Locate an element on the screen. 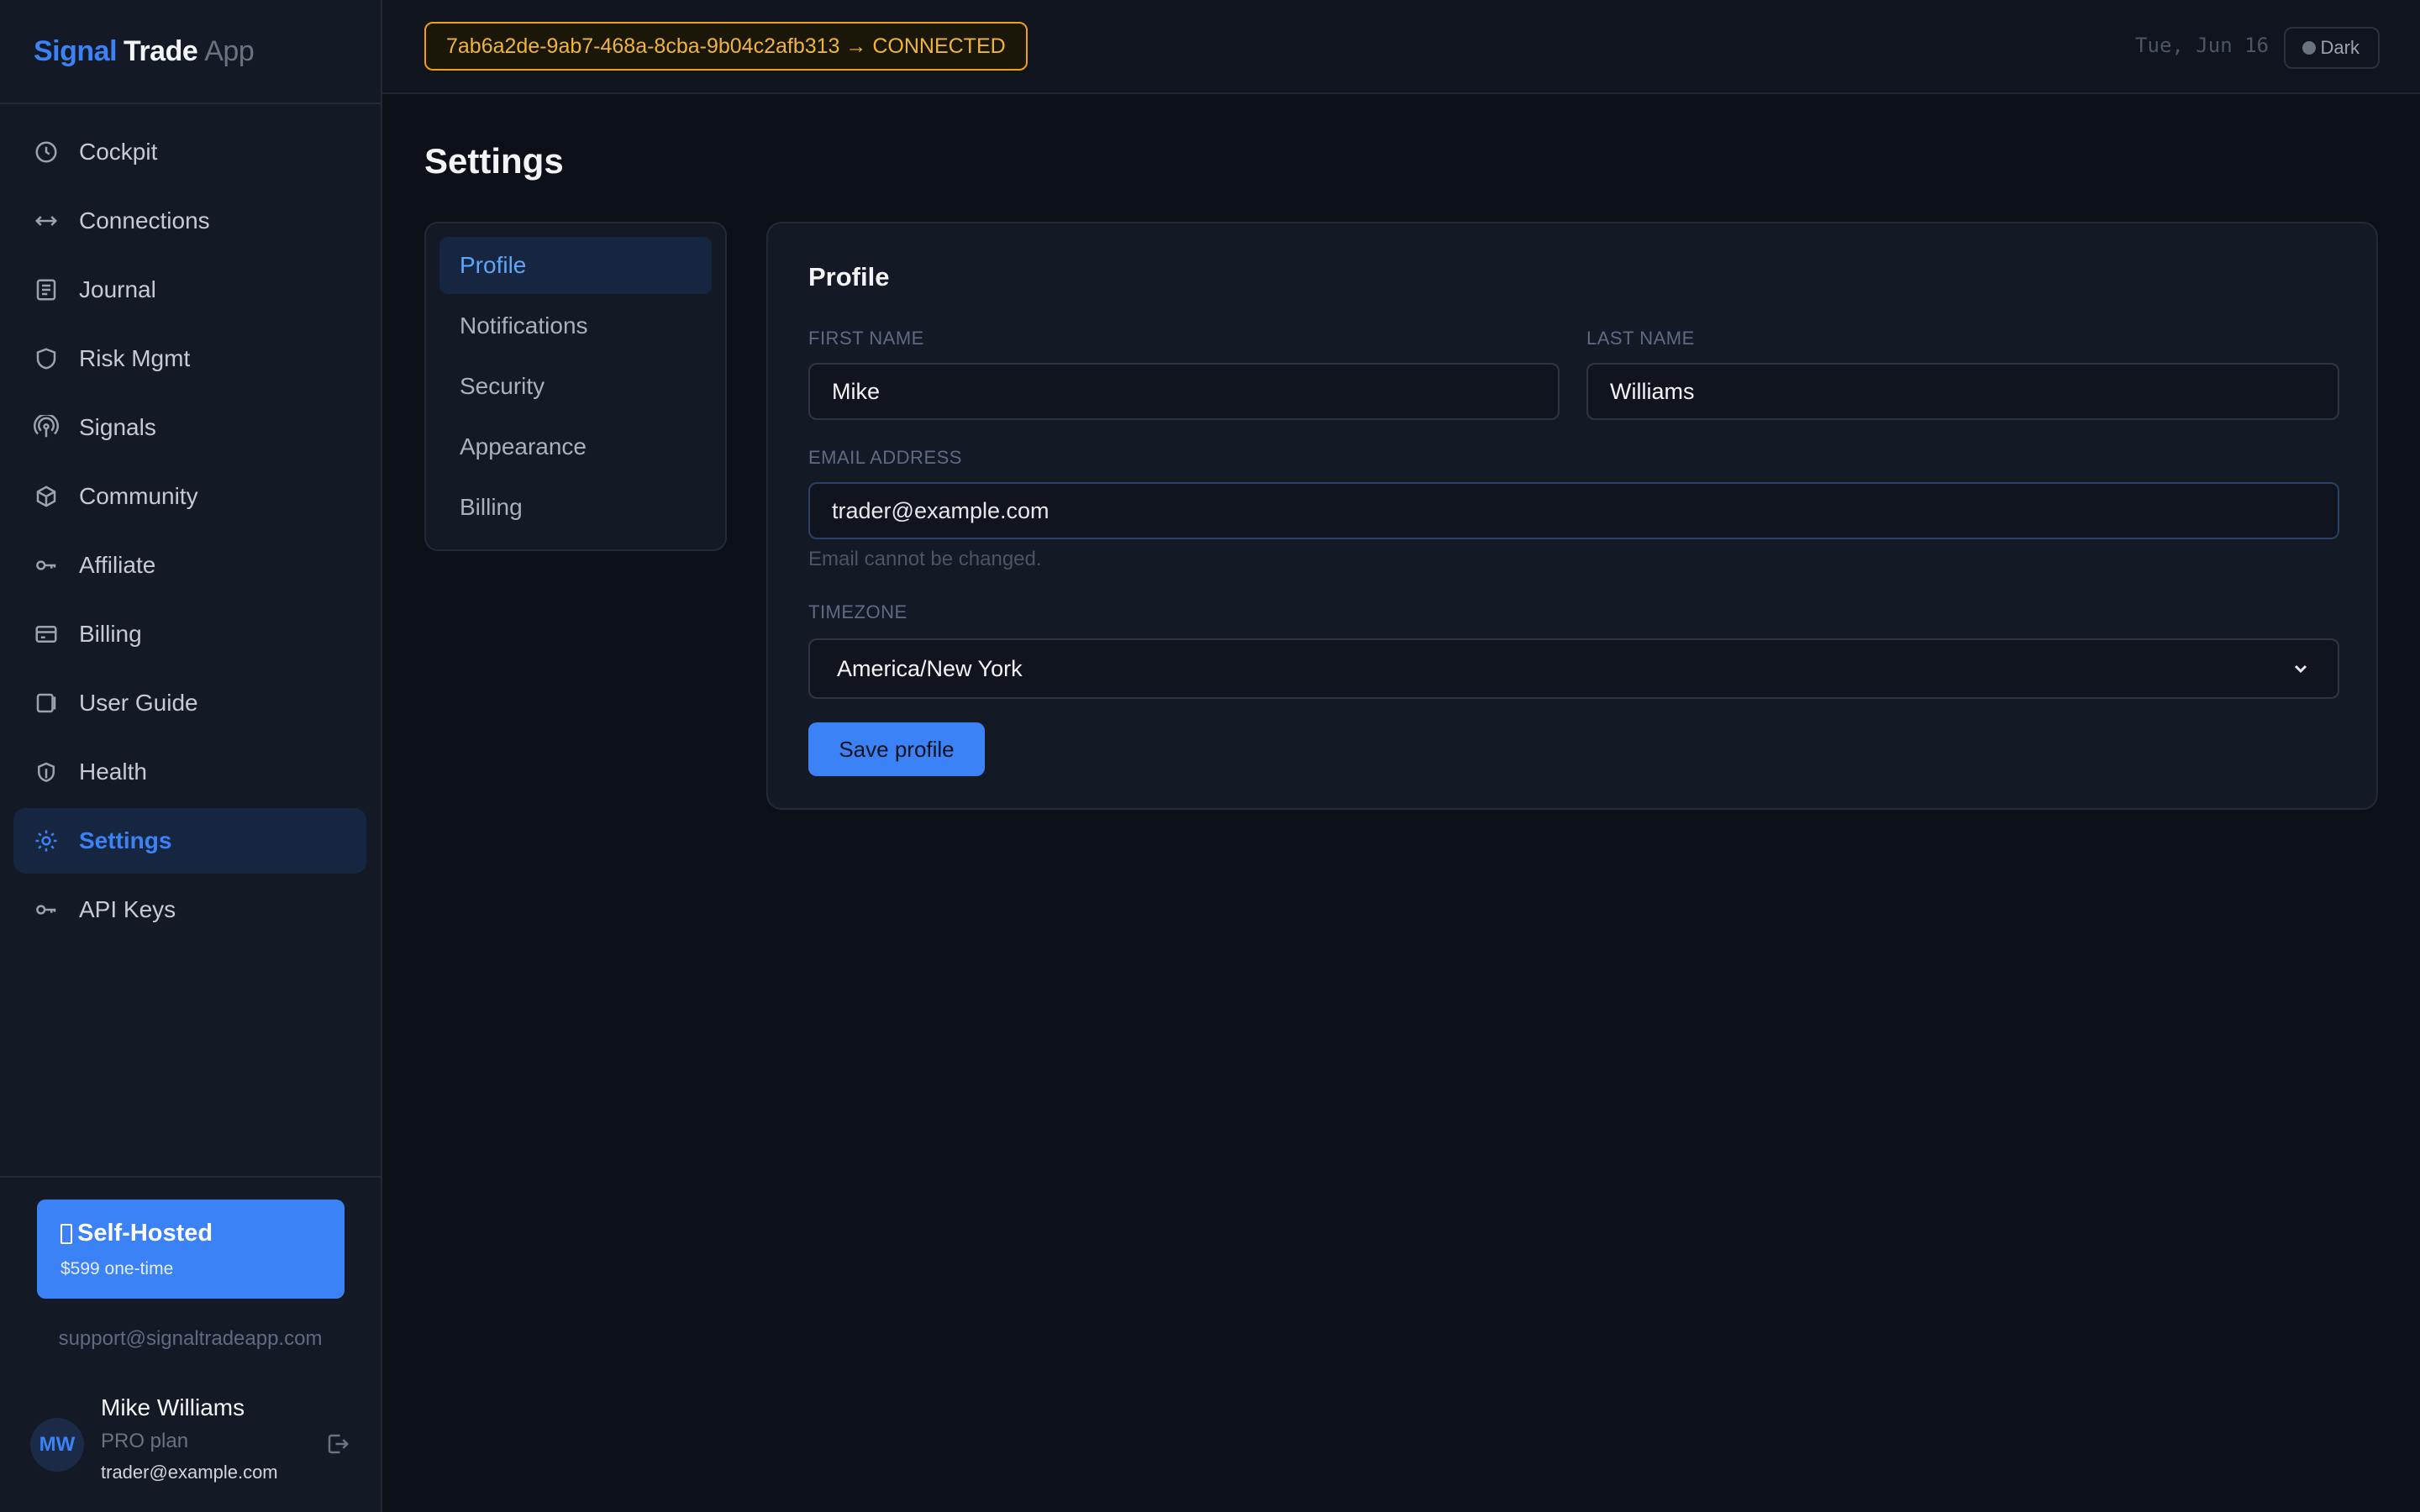  sidebar-item-label: Risk Mgmt is located at coordinates (135, 358).